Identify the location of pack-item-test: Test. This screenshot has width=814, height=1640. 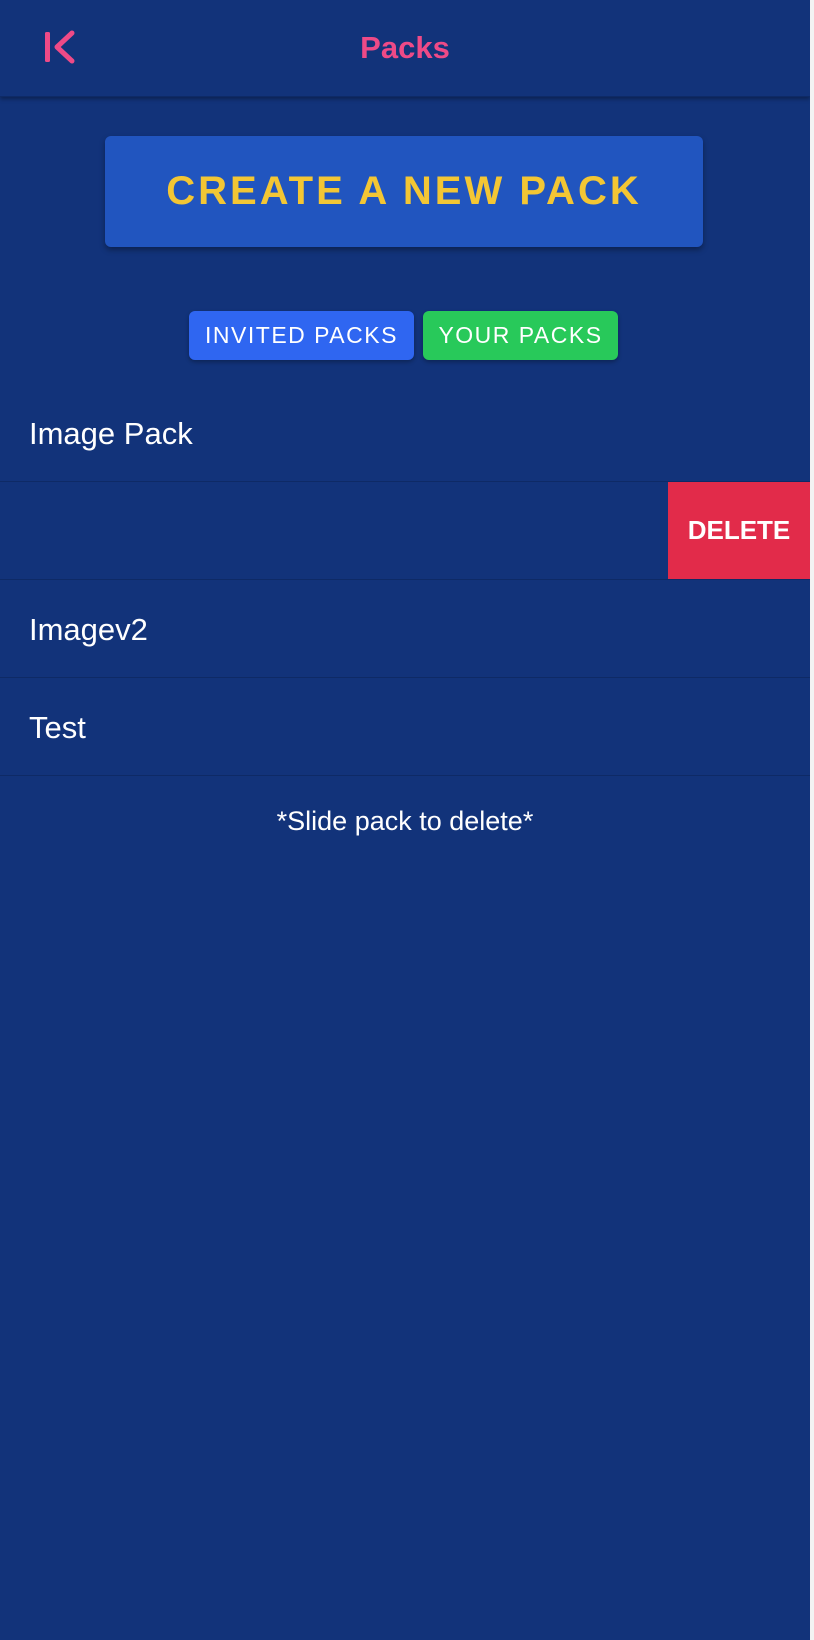
(405, 727).